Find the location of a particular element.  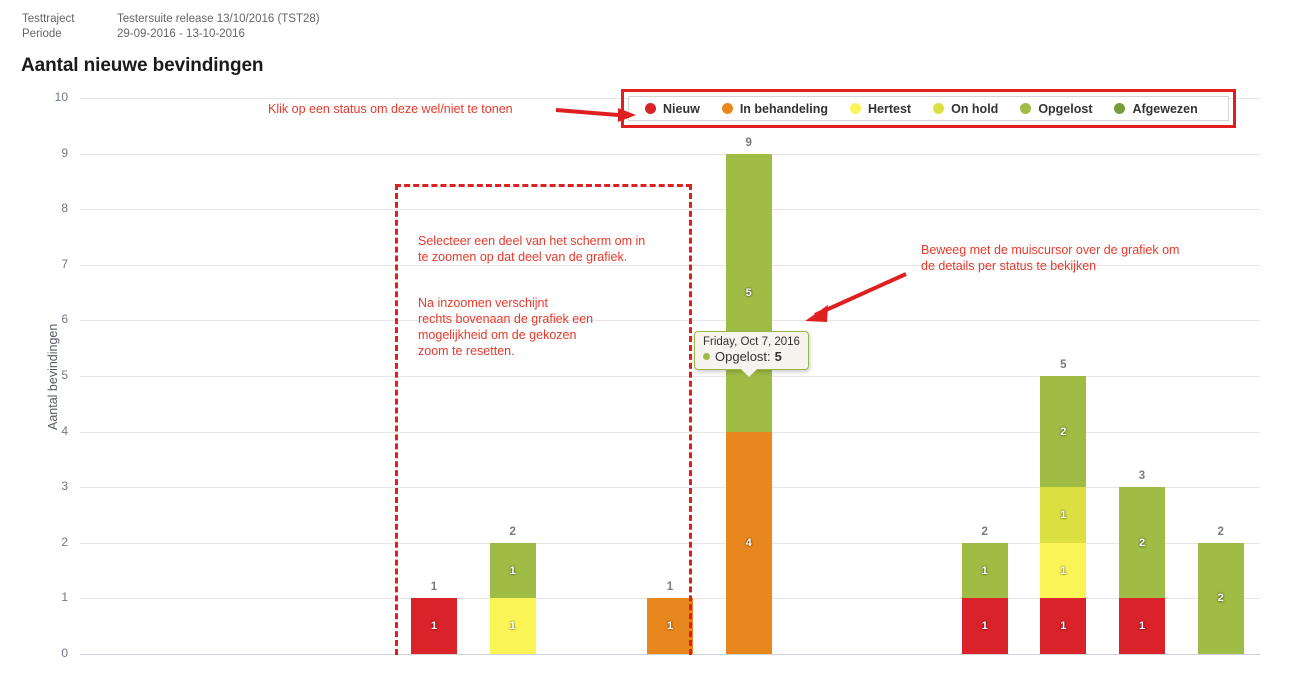

tooltip-series-row: Opgelost: 5 is located at coordinates (751, 356).